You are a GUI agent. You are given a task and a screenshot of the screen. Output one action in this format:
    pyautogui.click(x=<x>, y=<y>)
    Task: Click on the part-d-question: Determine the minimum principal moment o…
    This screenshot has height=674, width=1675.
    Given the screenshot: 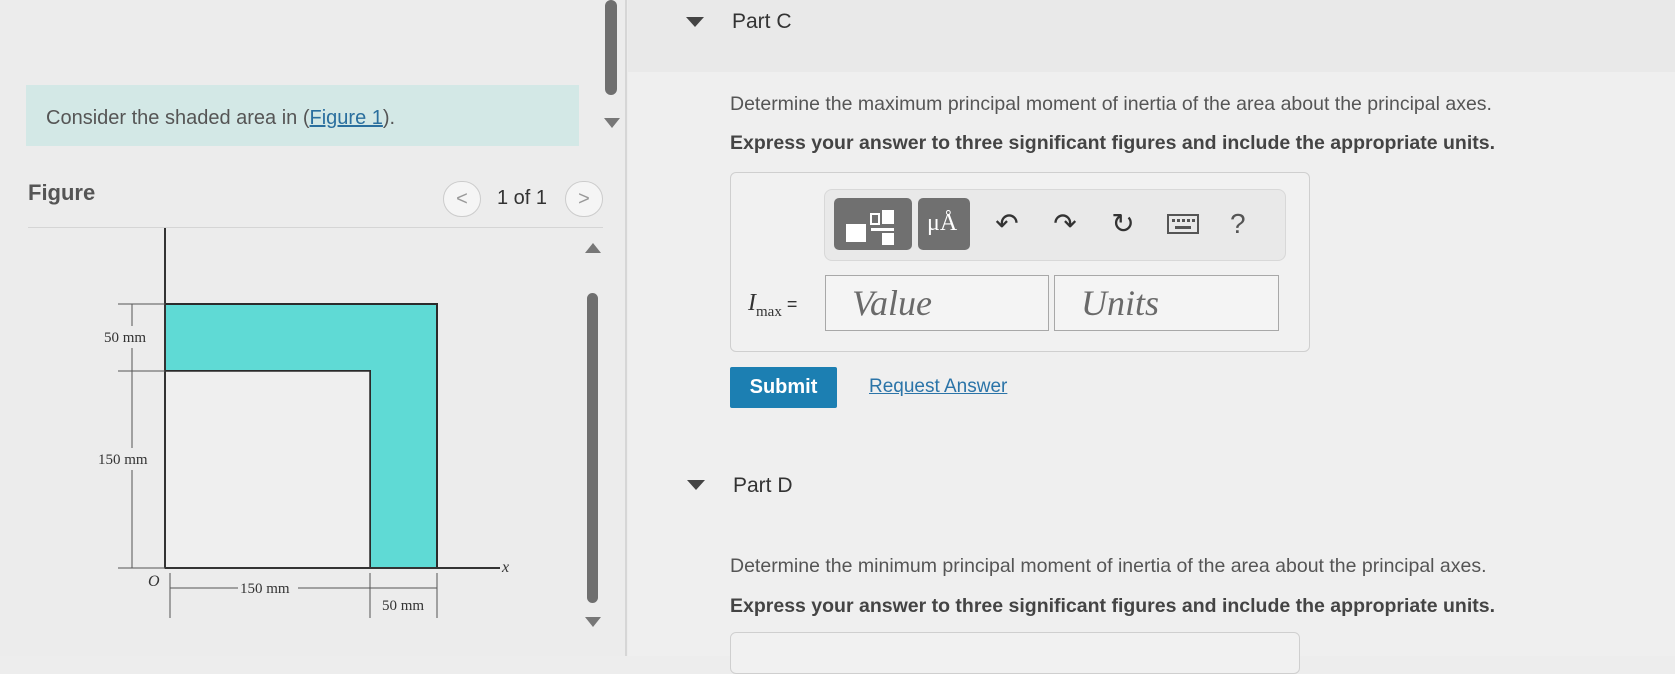 What is the action you would take?
    pyautogui.click(x=1108, y=566)
    